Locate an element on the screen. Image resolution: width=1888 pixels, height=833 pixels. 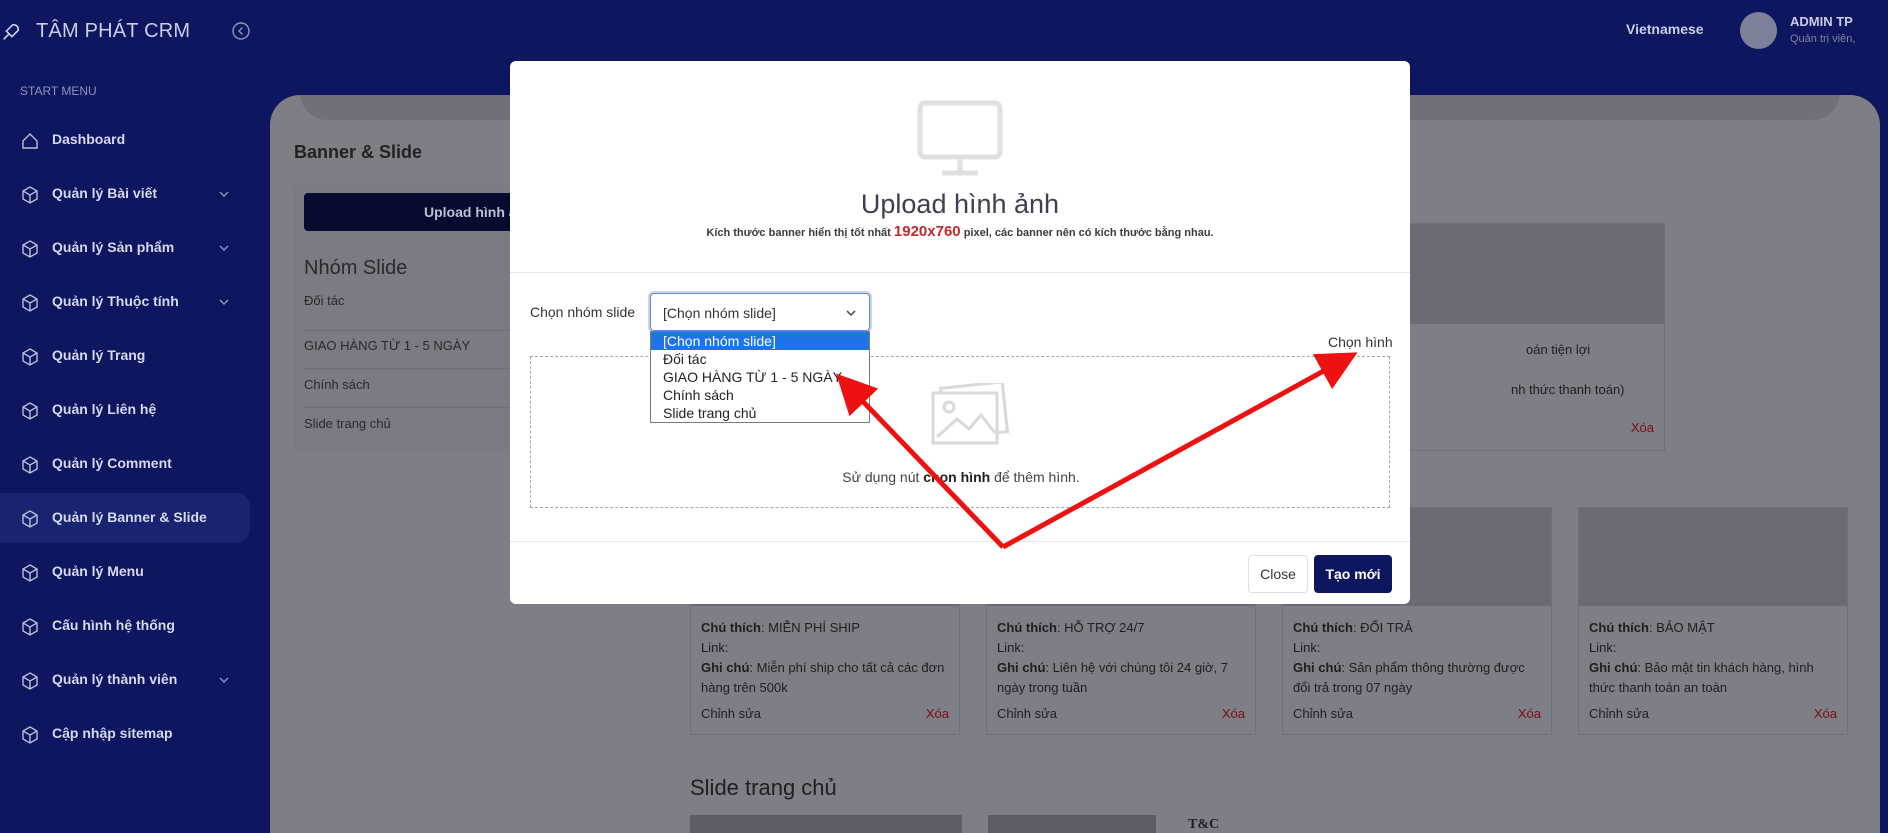
modal-title: Upload hình ảnh is located at coordinates (960, 204).